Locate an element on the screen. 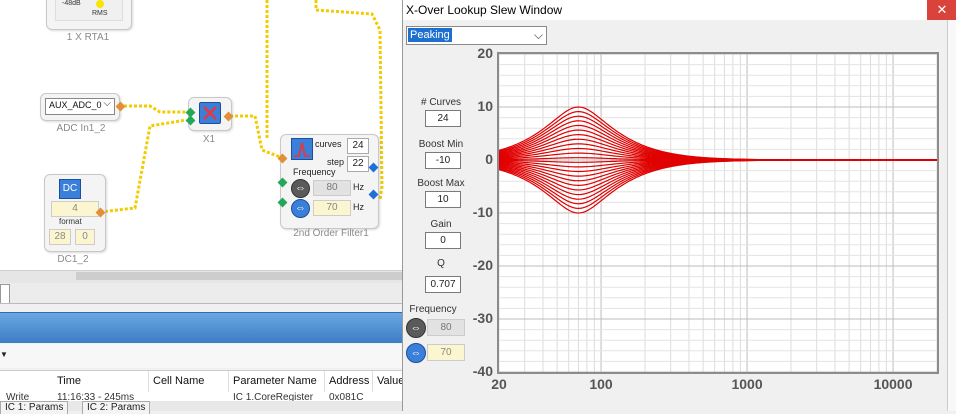 This screenshot has width=956, height=414. filter-freq-b-value: 70 is located at coordinates (332, 208).